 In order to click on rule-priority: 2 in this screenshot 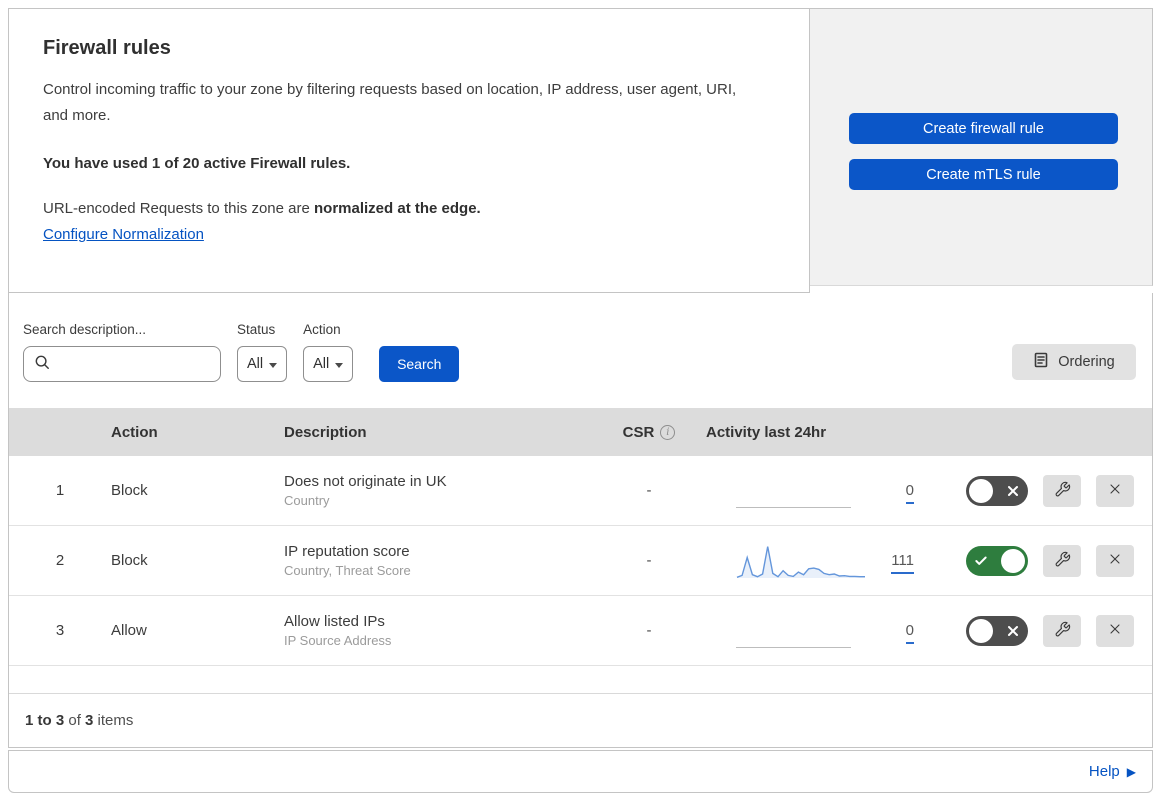, I will do `click(60, 560)`.